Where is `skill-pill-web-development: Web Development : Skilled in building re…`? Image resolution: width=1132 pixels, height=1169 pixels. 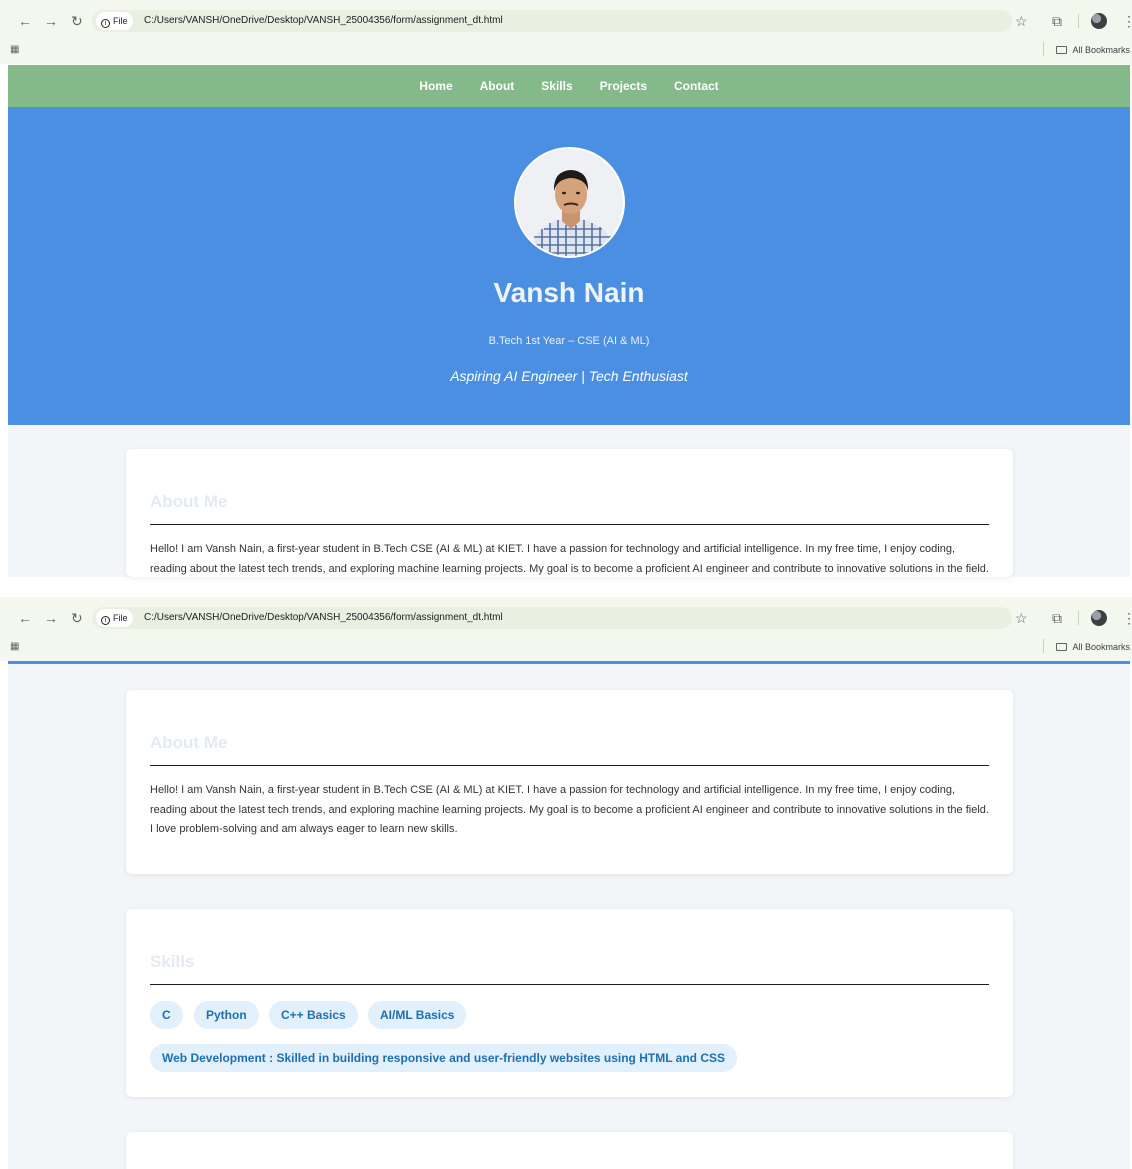 skill-pill-web-development: Web Development : Skilled in building re… is located at coordinates (443, 1058).